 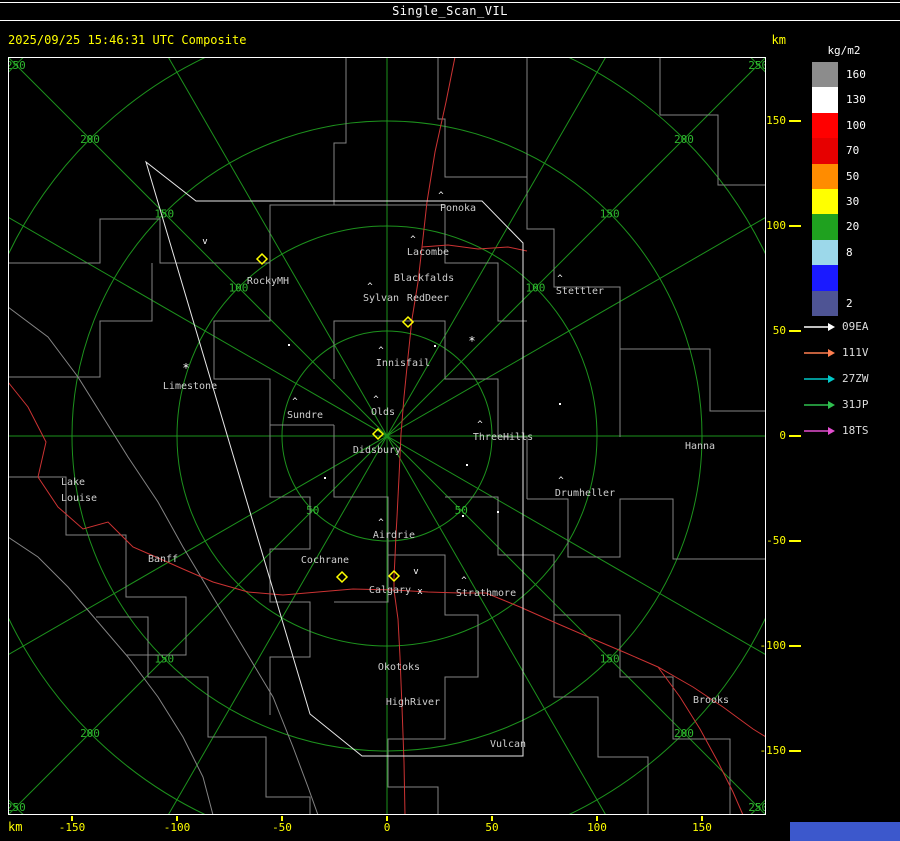 What do you see at coordinates (383, 412) in the screenshot?
I see `town-label: Olds` at bounding box center [383, 412].